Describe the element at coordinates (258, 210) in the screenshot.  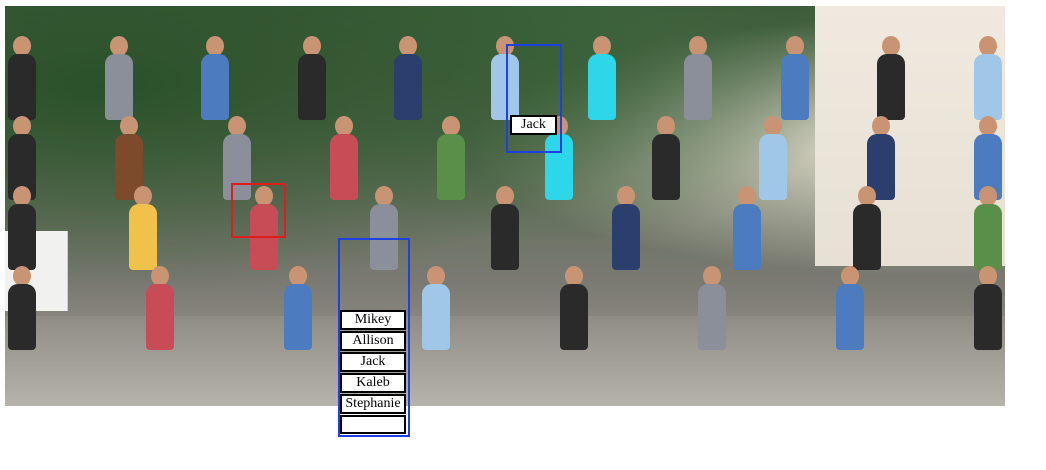
I see `highlight-box-red` at that location.